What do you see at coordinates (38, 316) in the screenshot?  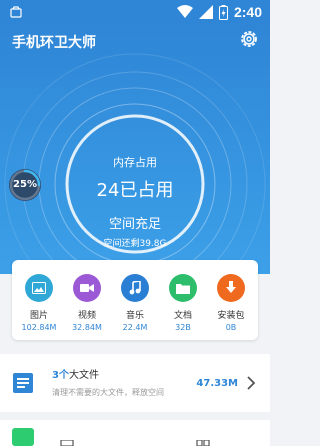 I see `category-label: 图片` at bounding box center [38, 316].